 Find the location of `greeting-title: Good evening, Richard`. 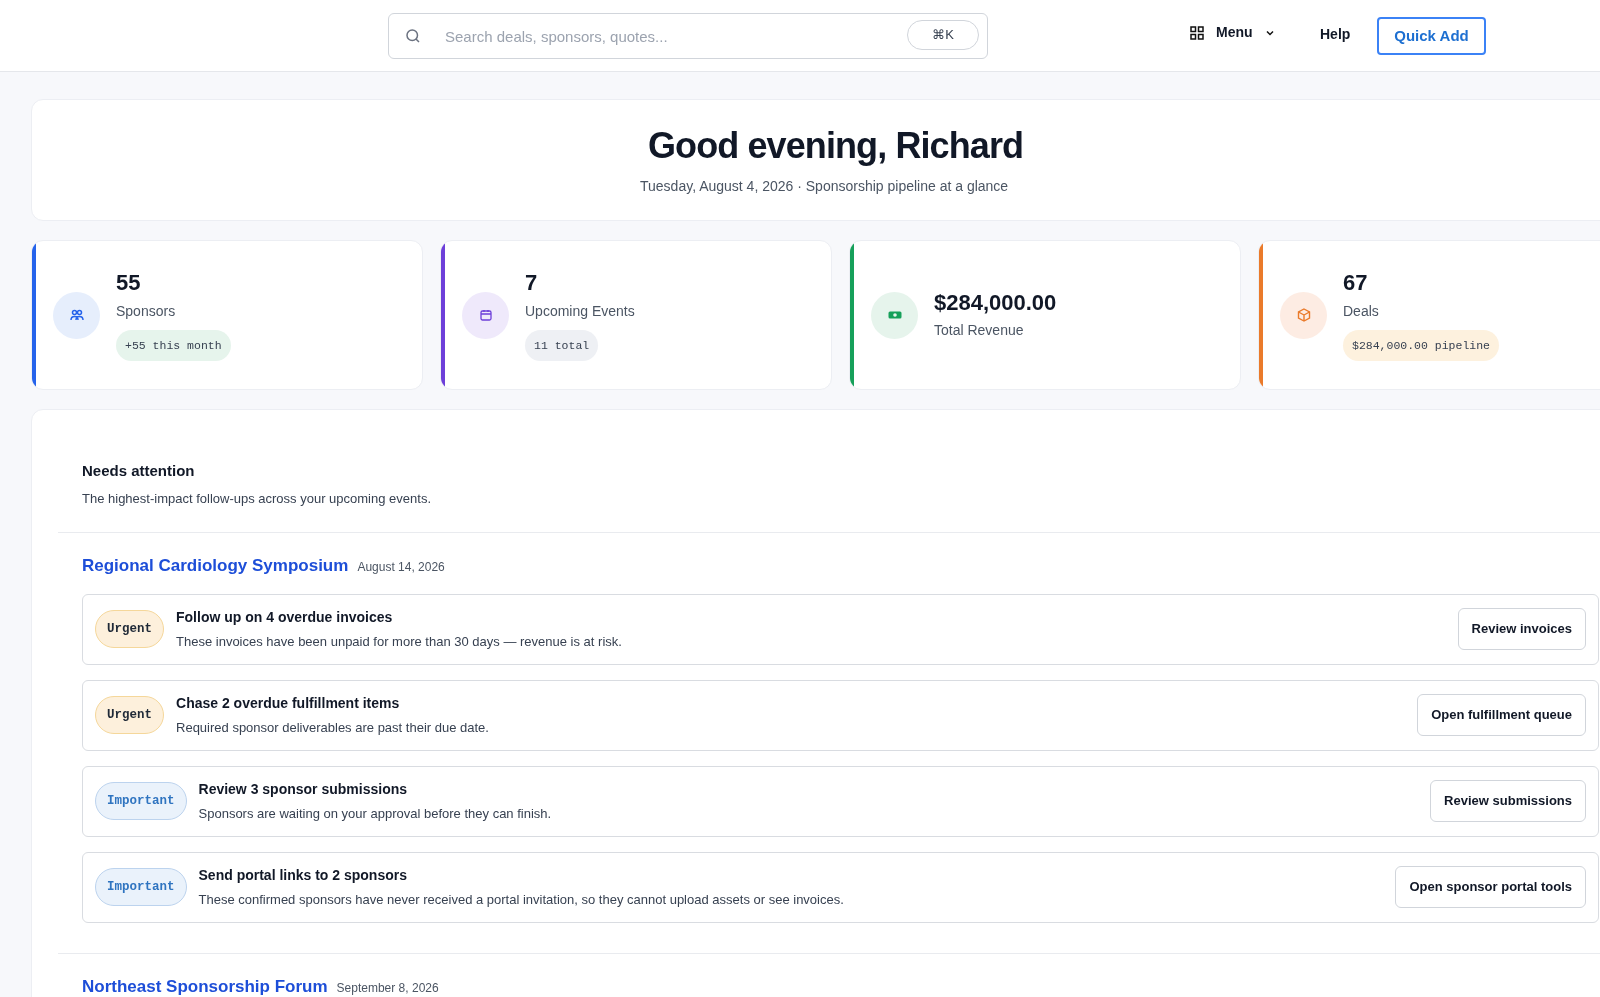

greeting-title: Good evening, Richard is located at coordinates (836, 146).